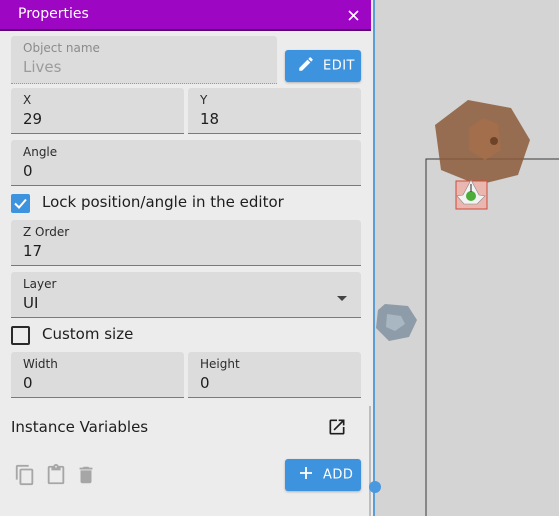  I want to click on brown-hexagon-dot, so click(494, 141).